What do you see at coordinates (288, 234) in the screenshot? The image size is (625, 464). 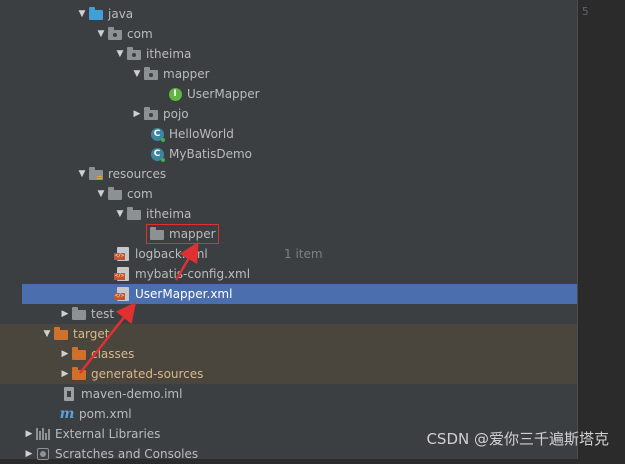 I see `tree-item-mapper-resources: mapper` at bounding box center [288, 234].